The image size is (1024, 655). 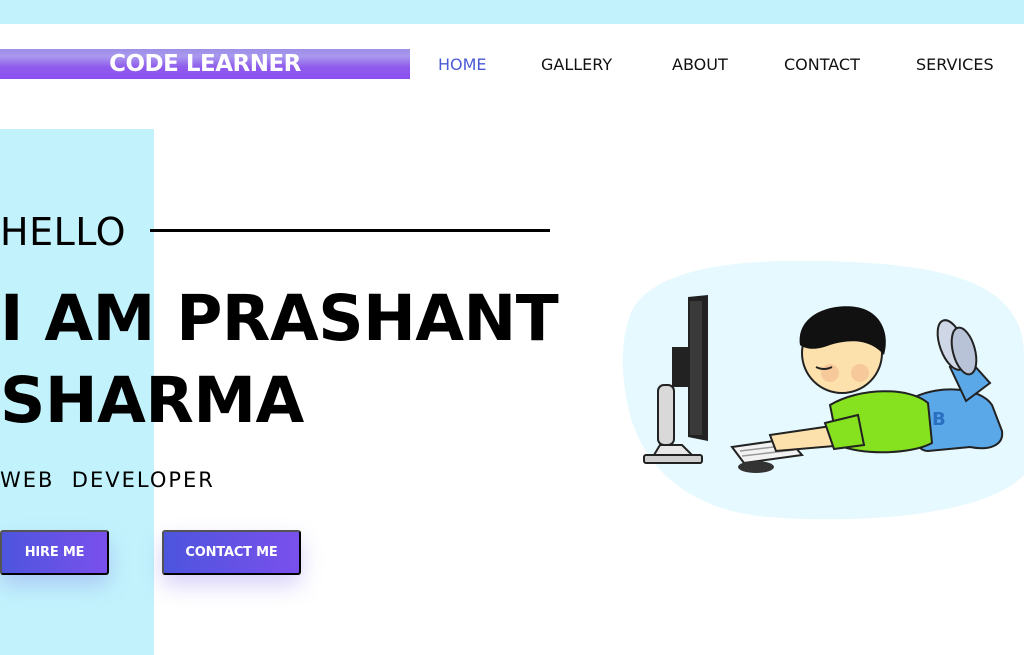 I want to click on nav-about: ABOUT, so click(x=700, y=64).